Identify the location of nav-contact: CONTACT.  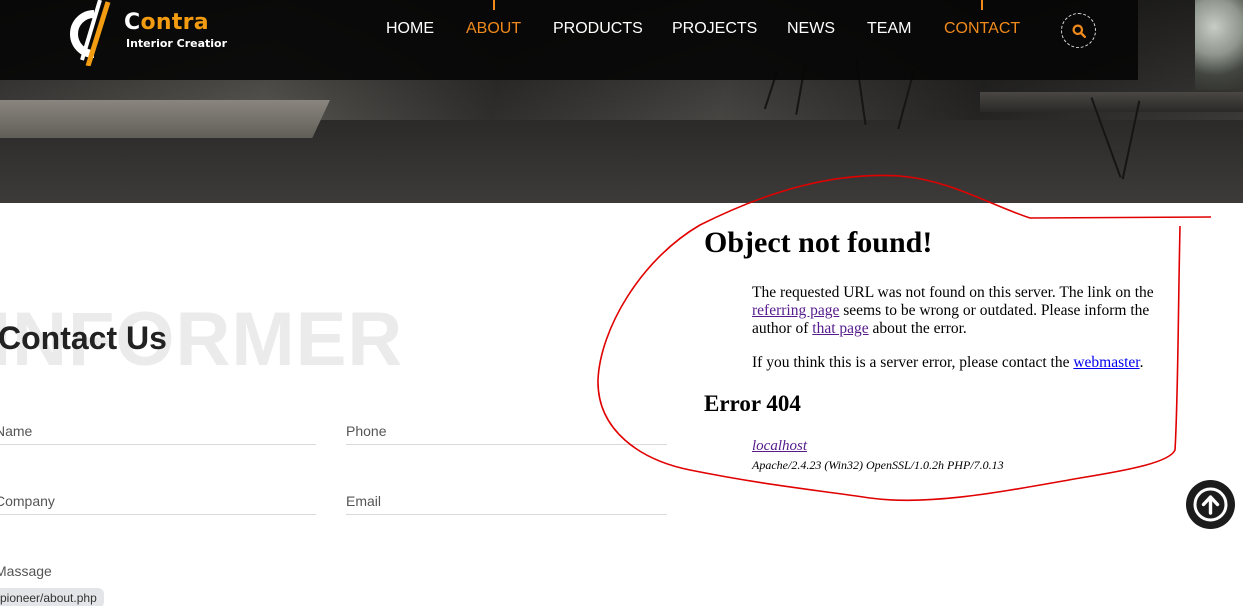
(982, 19).